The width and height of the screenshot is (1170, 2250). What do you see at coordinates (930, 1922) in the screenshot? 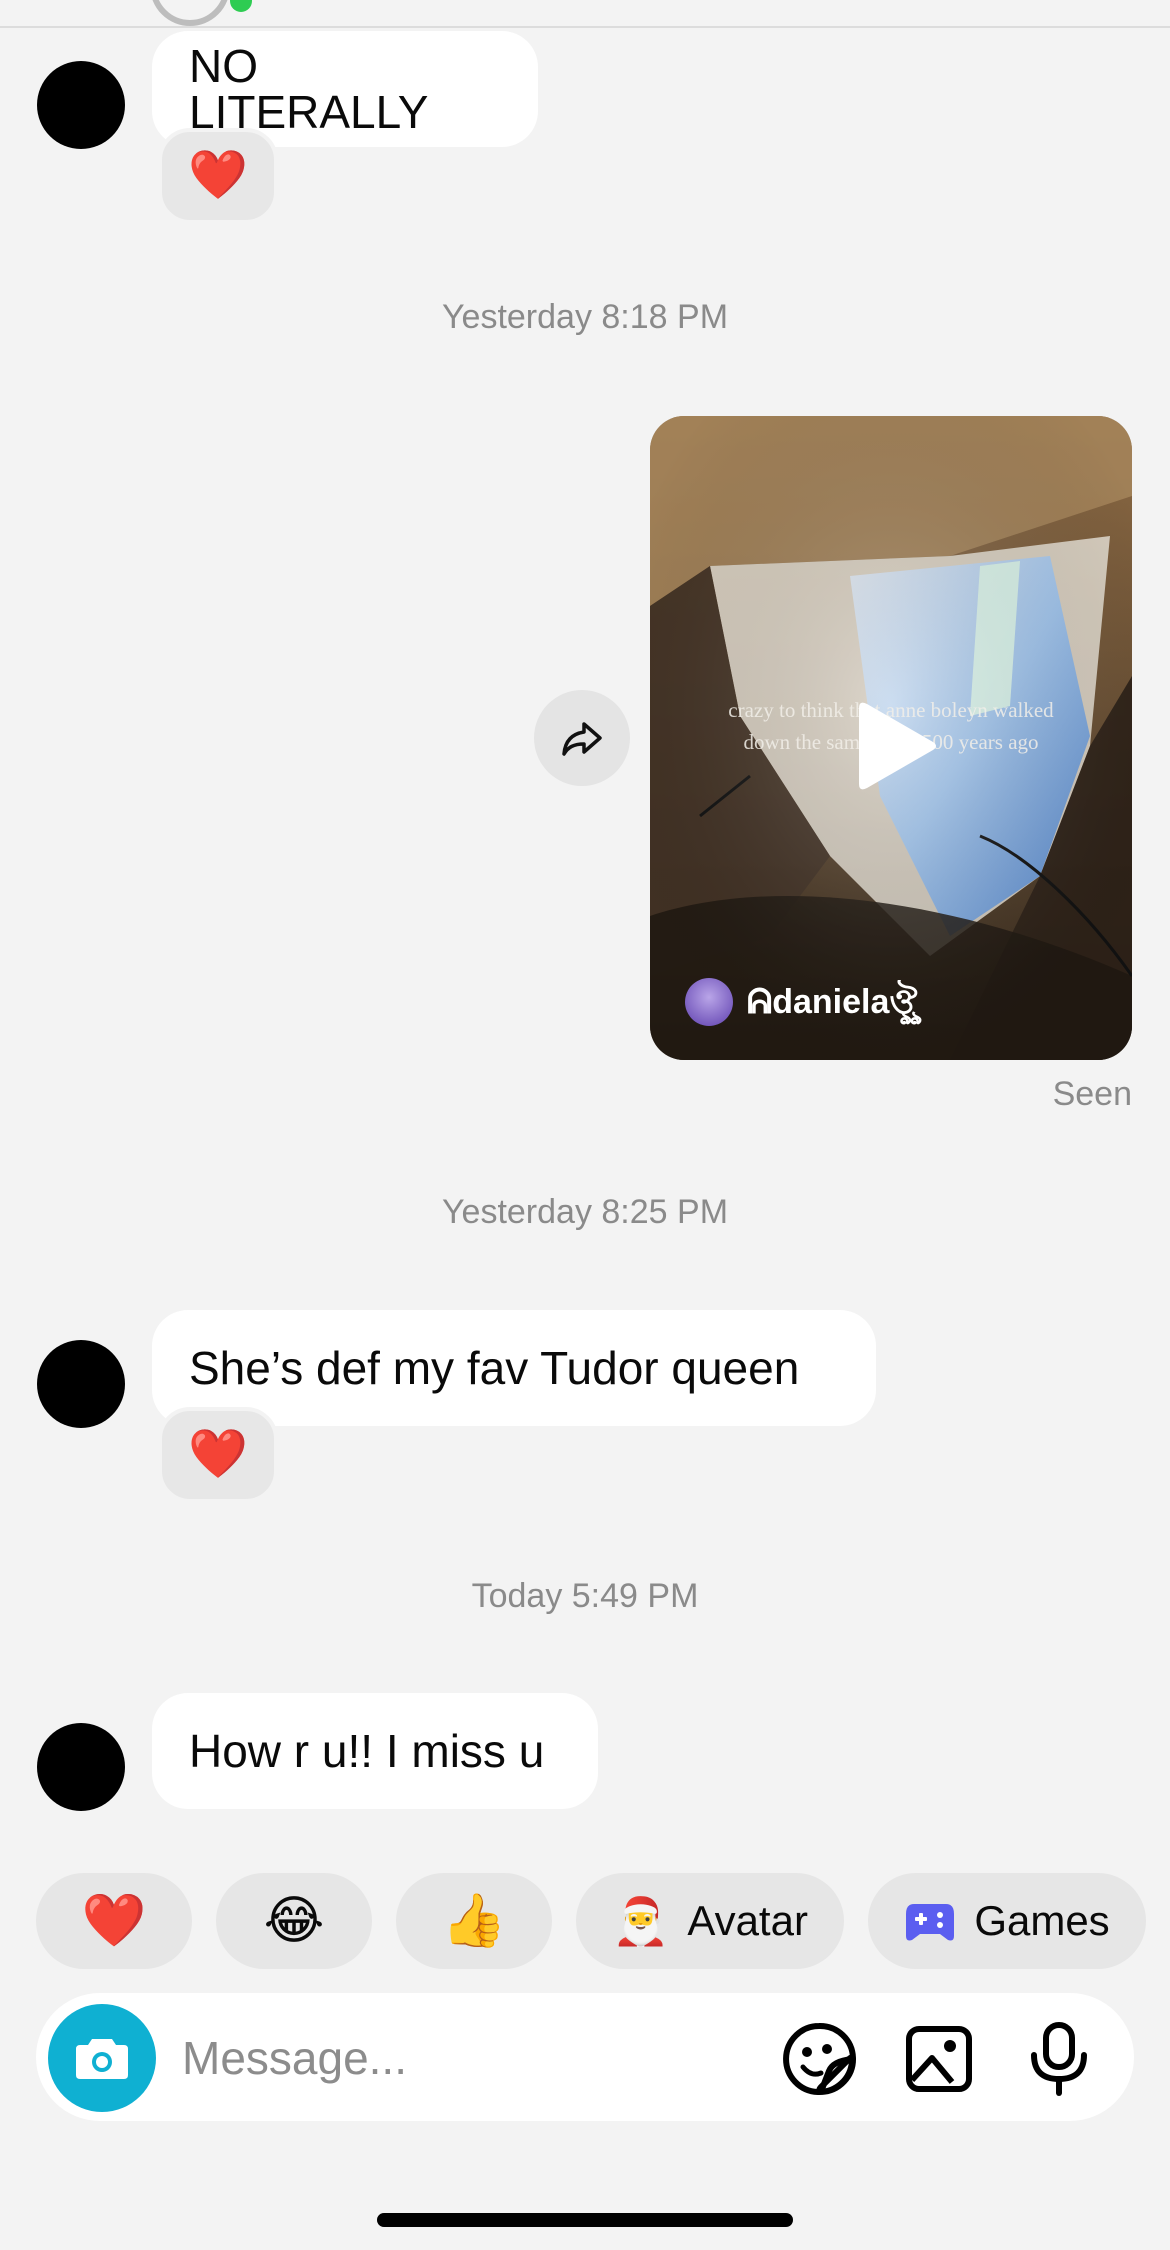
I see `gamepad-icon` at bounding box center [930, 1922].